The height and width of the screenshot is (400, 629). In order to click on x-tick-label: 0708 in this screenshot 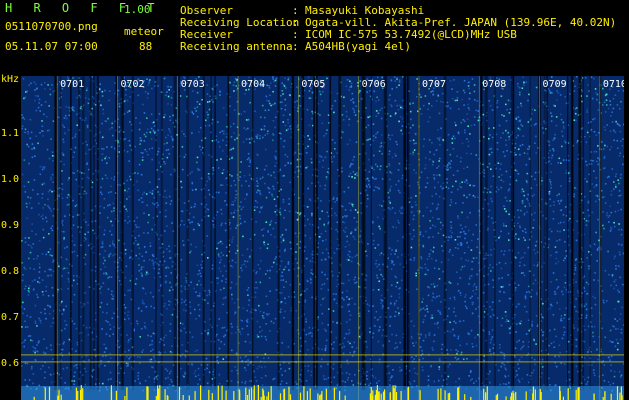, I will do `click(494, 84)`.